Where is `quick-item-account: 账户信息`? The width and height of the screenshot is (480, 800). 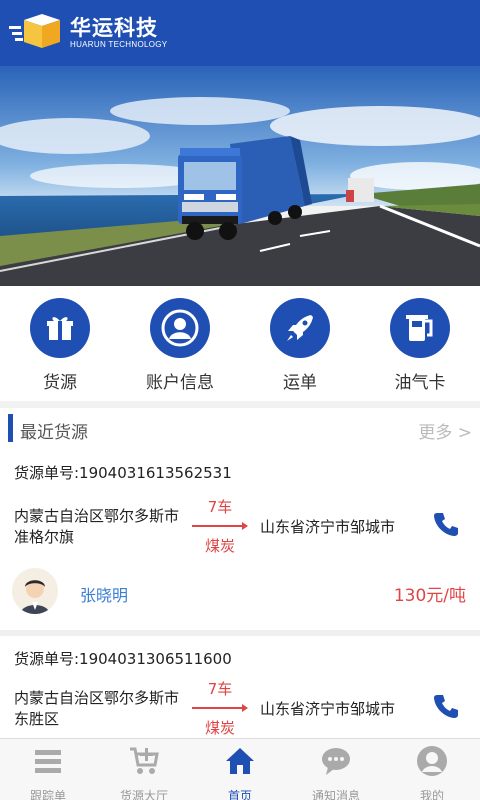 quick-item-account: 账户信息 is located at coordinates (180, 345).